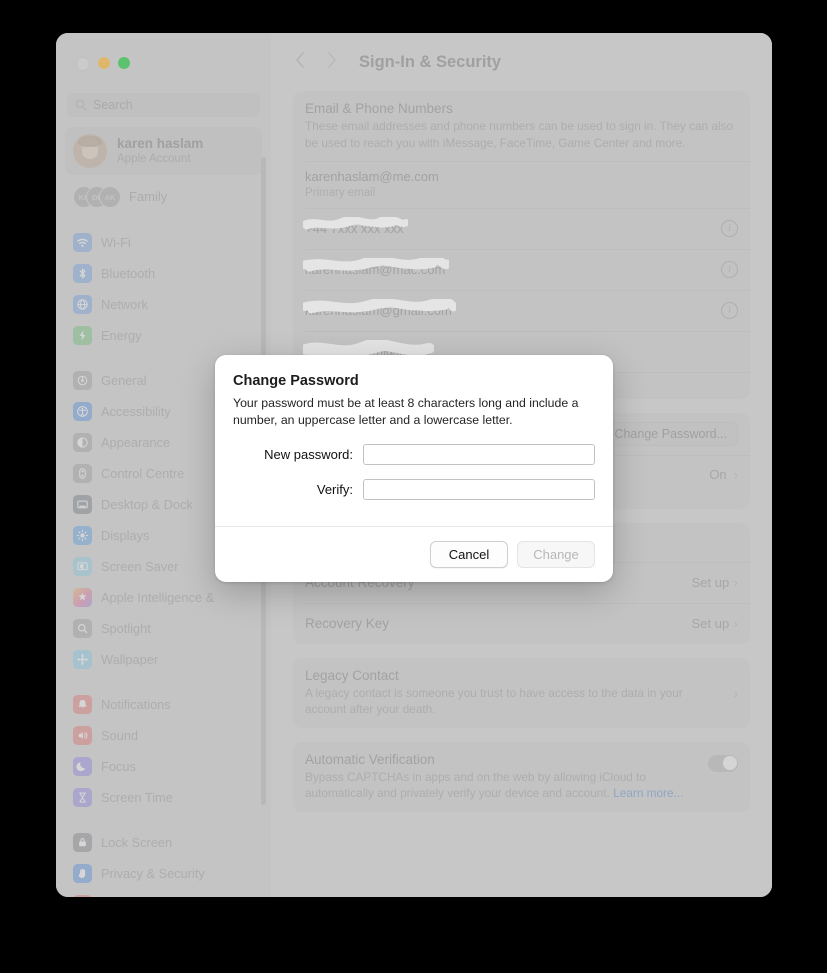 Image resolution: width=827 pixels, height=973 pixels. What do you see at coordinates (124, 380) in the screenshot?
I see `sidebar-item-label: General` at bounding box center [124, 380].